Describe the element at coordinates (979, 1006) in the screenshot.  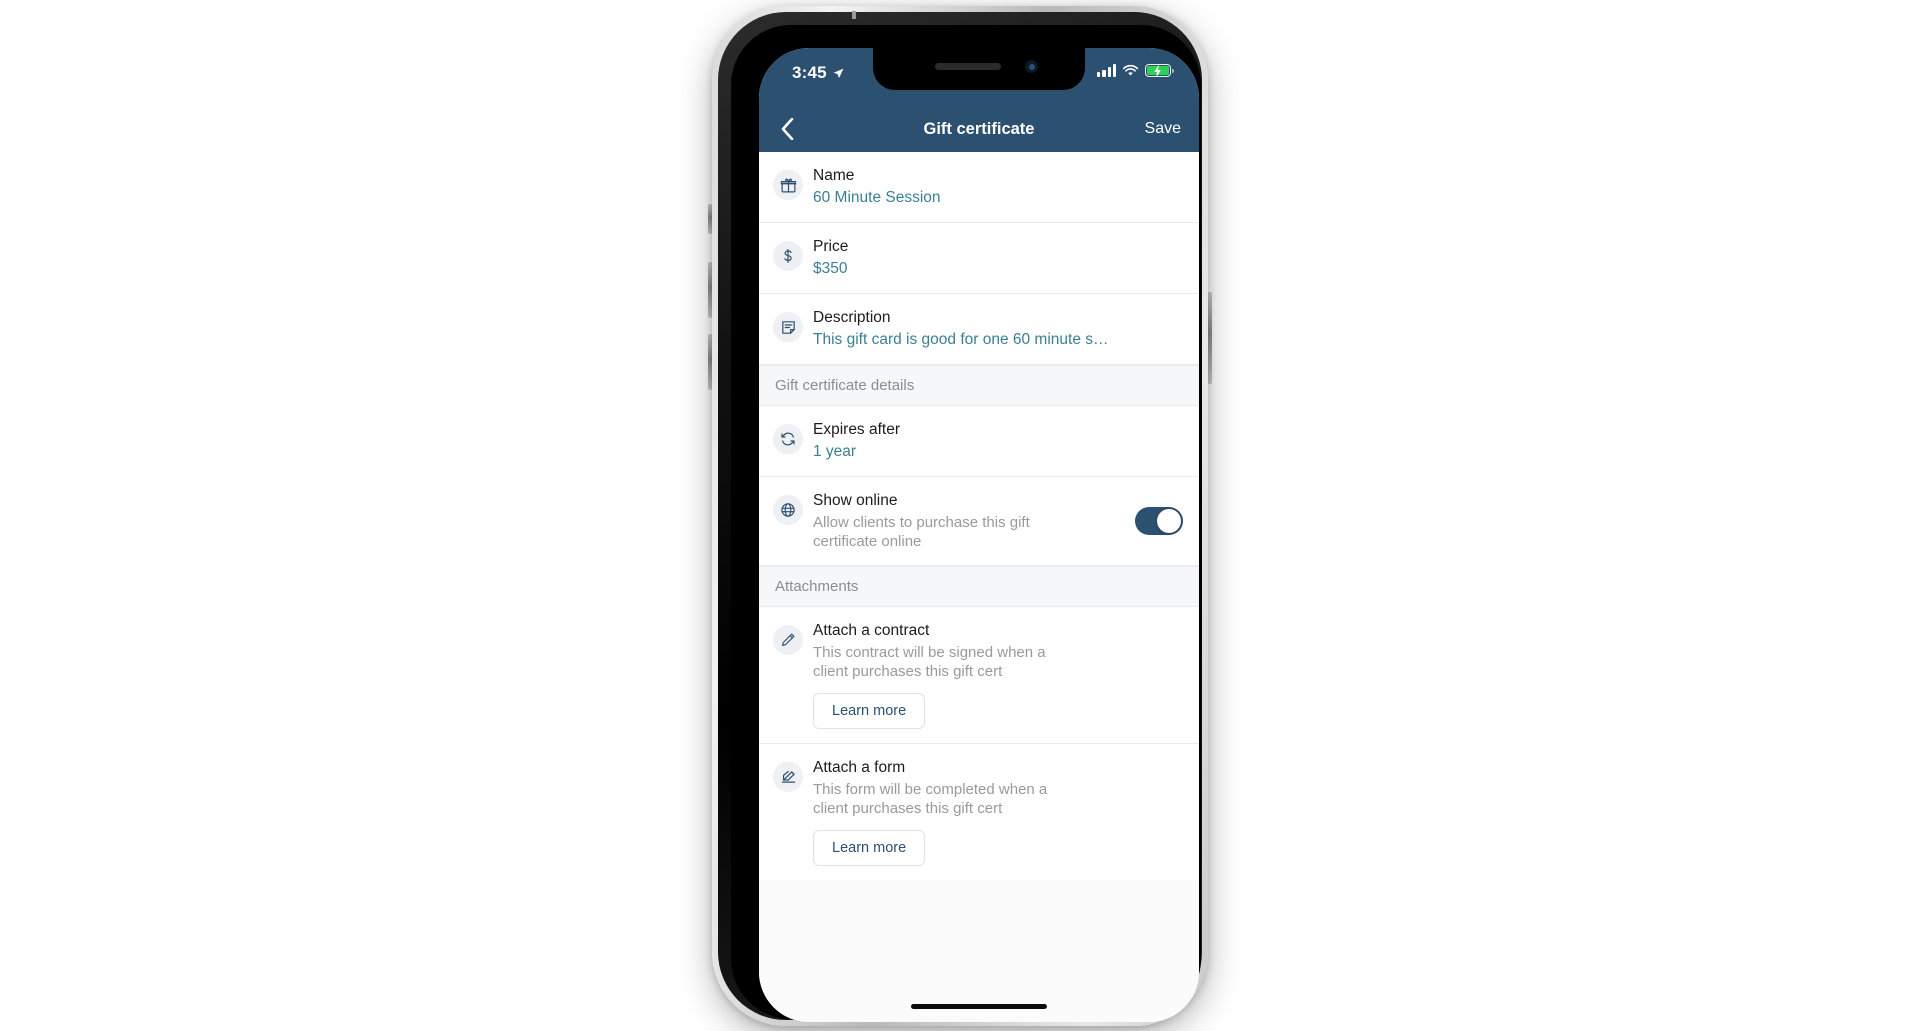
I see `home-indicator` at that location.